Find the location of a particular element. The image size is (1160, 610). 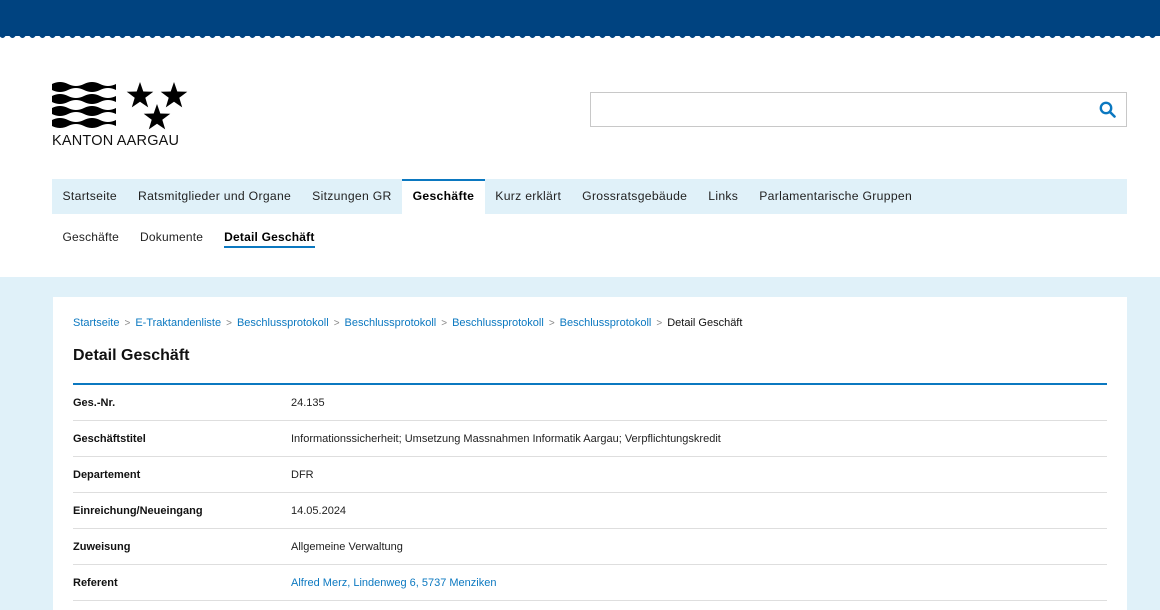

nav-item-kurz-erklaert: Kurz erklärt is located at coordinates (528, 196).